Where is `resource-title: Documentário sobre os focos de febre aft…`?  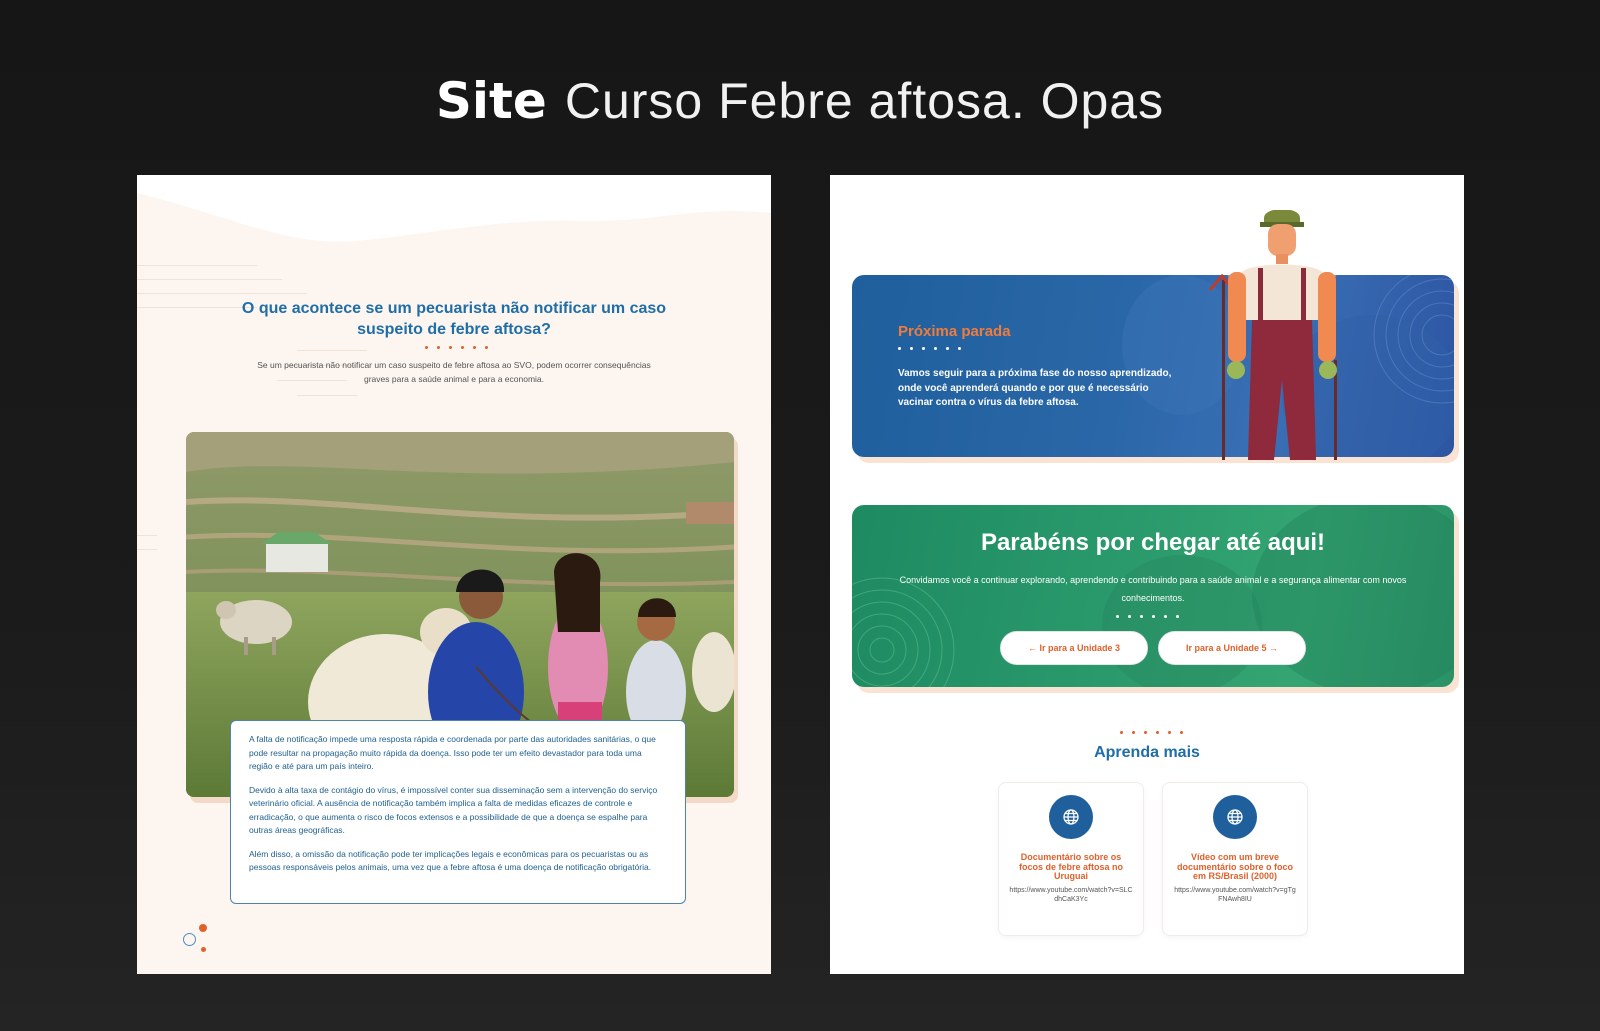
resource-title: Documentário sobre os focos de febre aft… is located at coordinates (1071, 866).